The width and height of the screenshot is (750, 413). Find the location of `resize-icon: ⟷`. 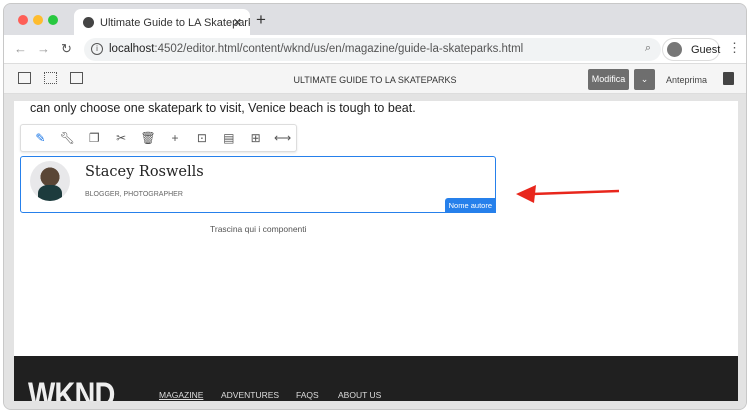

resize-icon: ⟷ is located at coordinates (282, 138).